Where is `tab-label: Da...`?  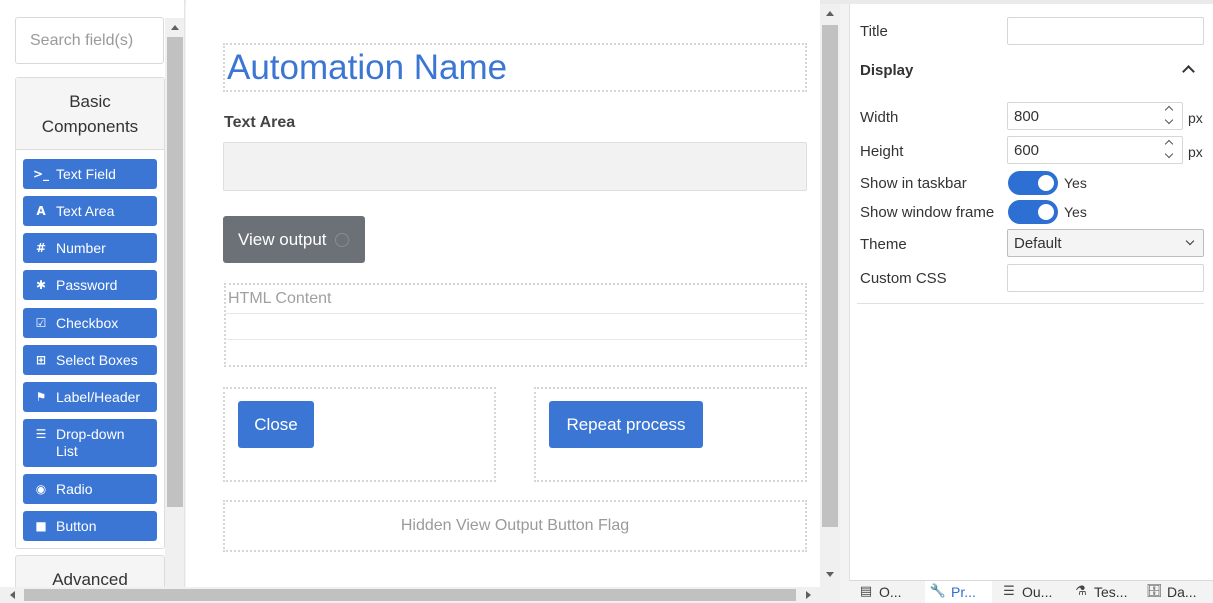 tab-label: Da... is located at coordinates (1182, 592).